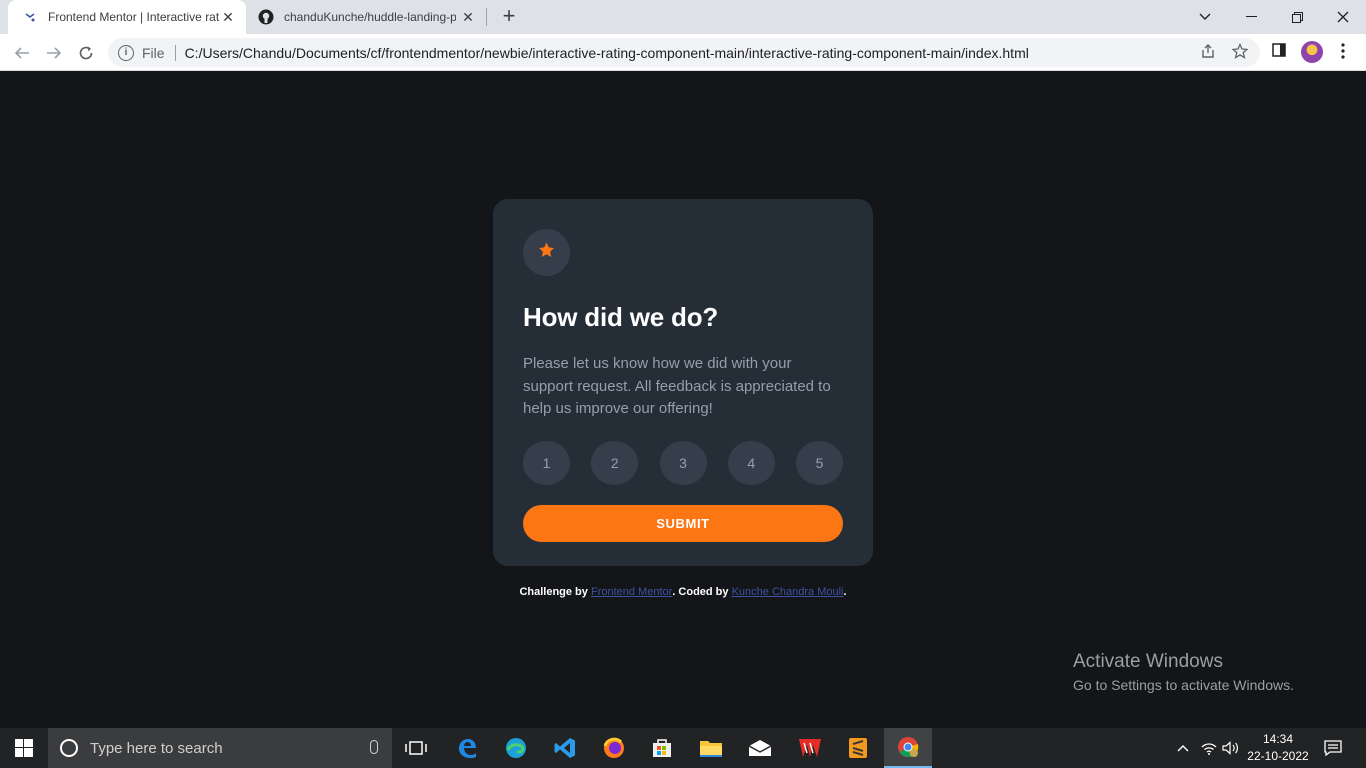 The image size is (1366, 768). Describe the element at coordinates (86, 53) in the screenshot. I see `reload-icon` at that location.